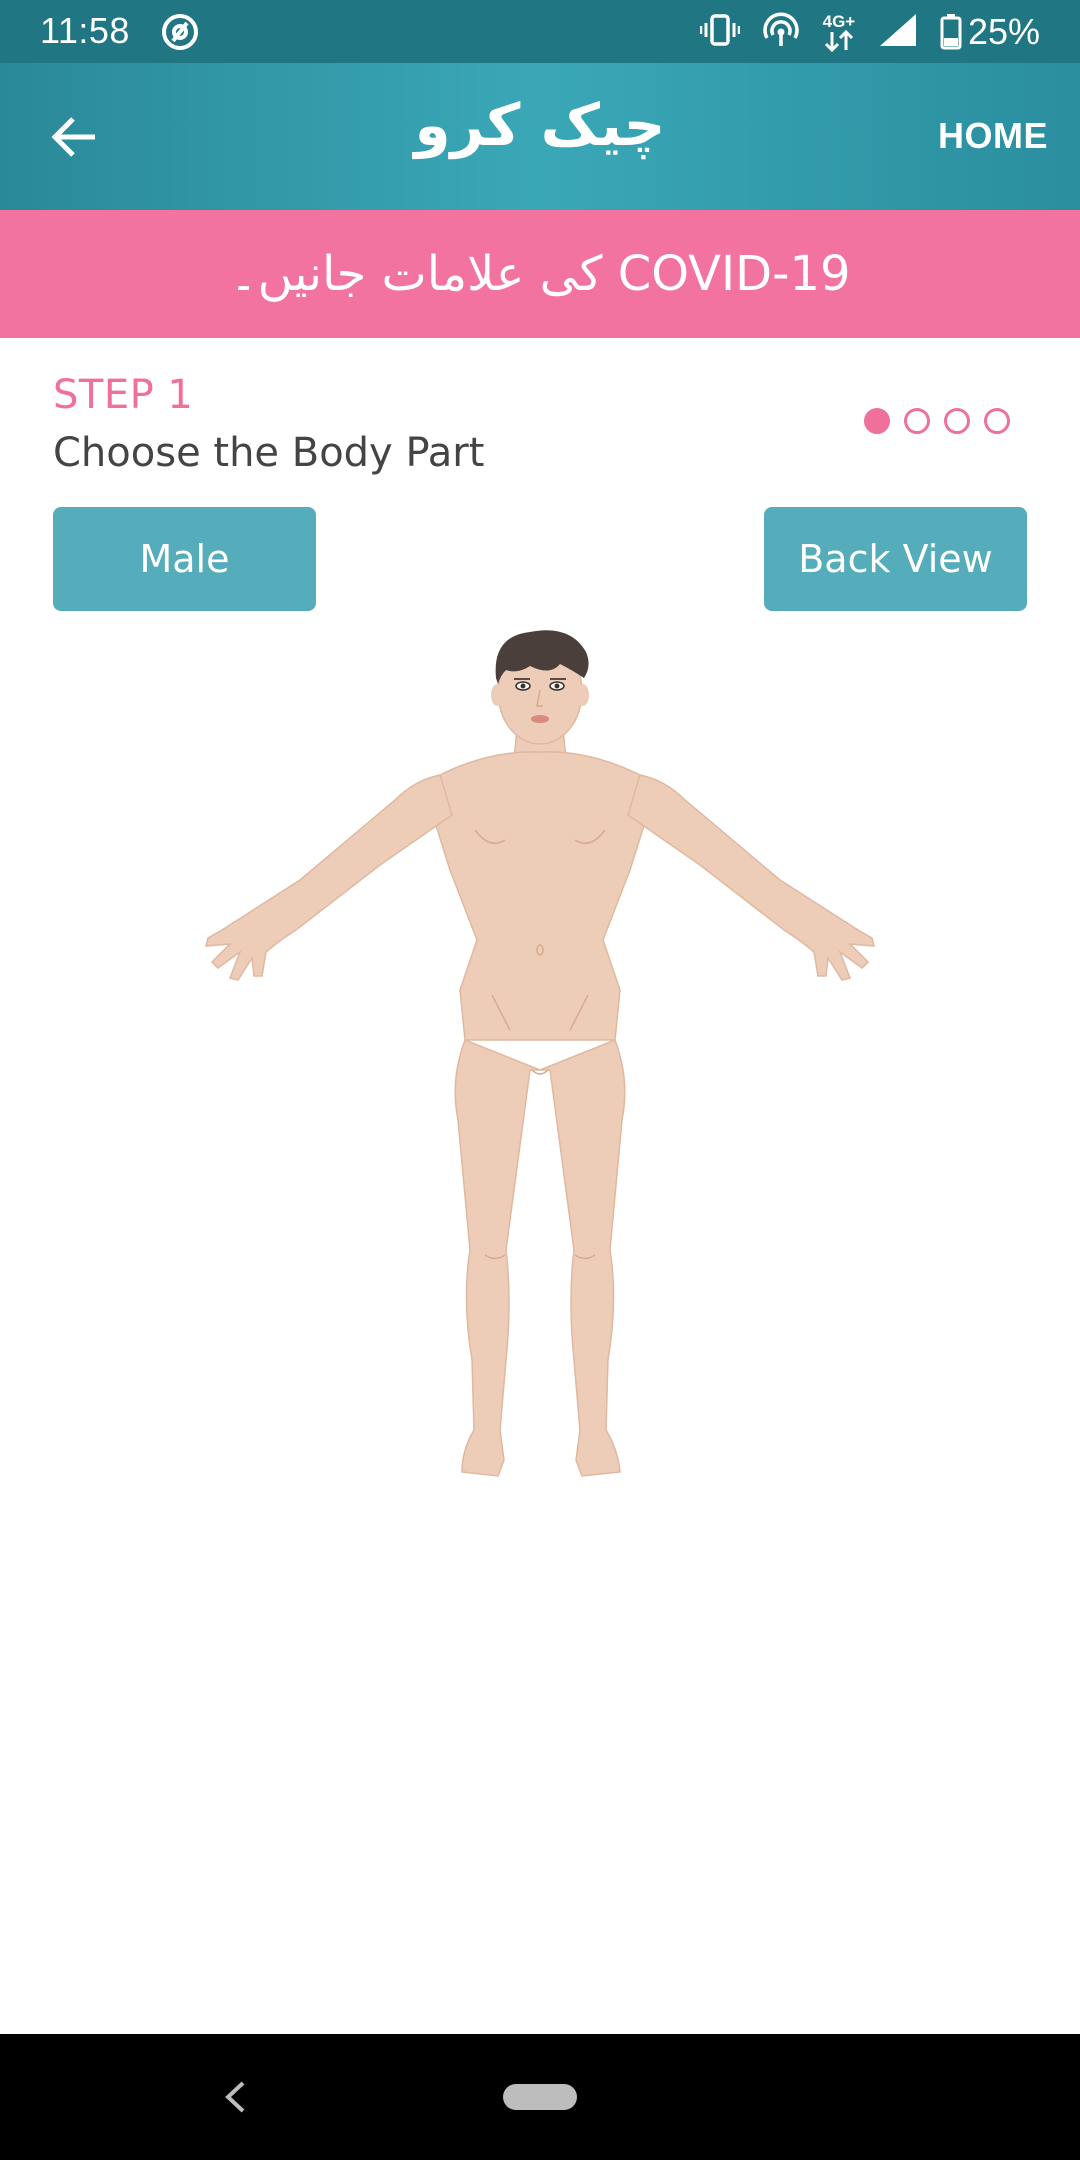  I want to click on status-bar: 11:58 4G+ 25%, so click(540, 31).